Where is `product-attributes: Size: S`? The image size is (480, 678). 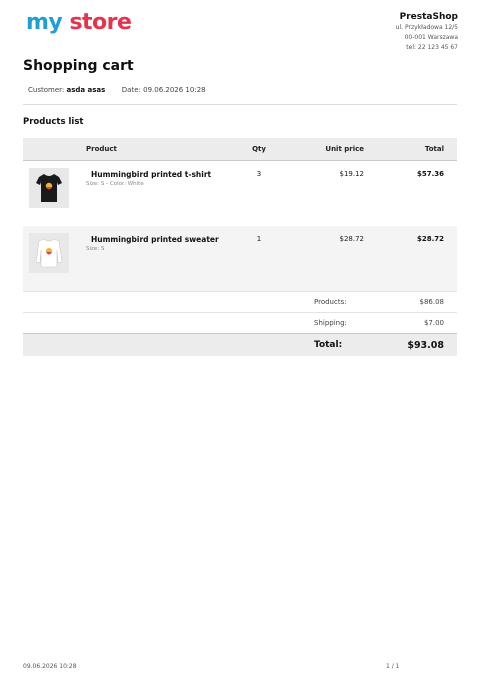 product-attributes: Size: S is located at coordinates (95, 249).